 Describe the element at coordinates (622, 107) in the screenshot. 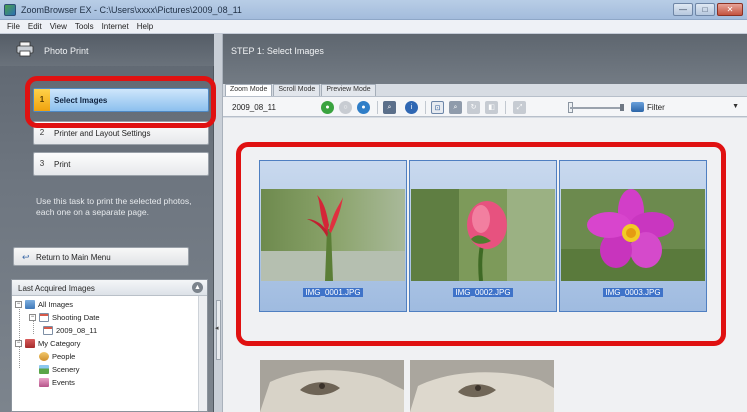

I see `zoom-slider-end` at that location.